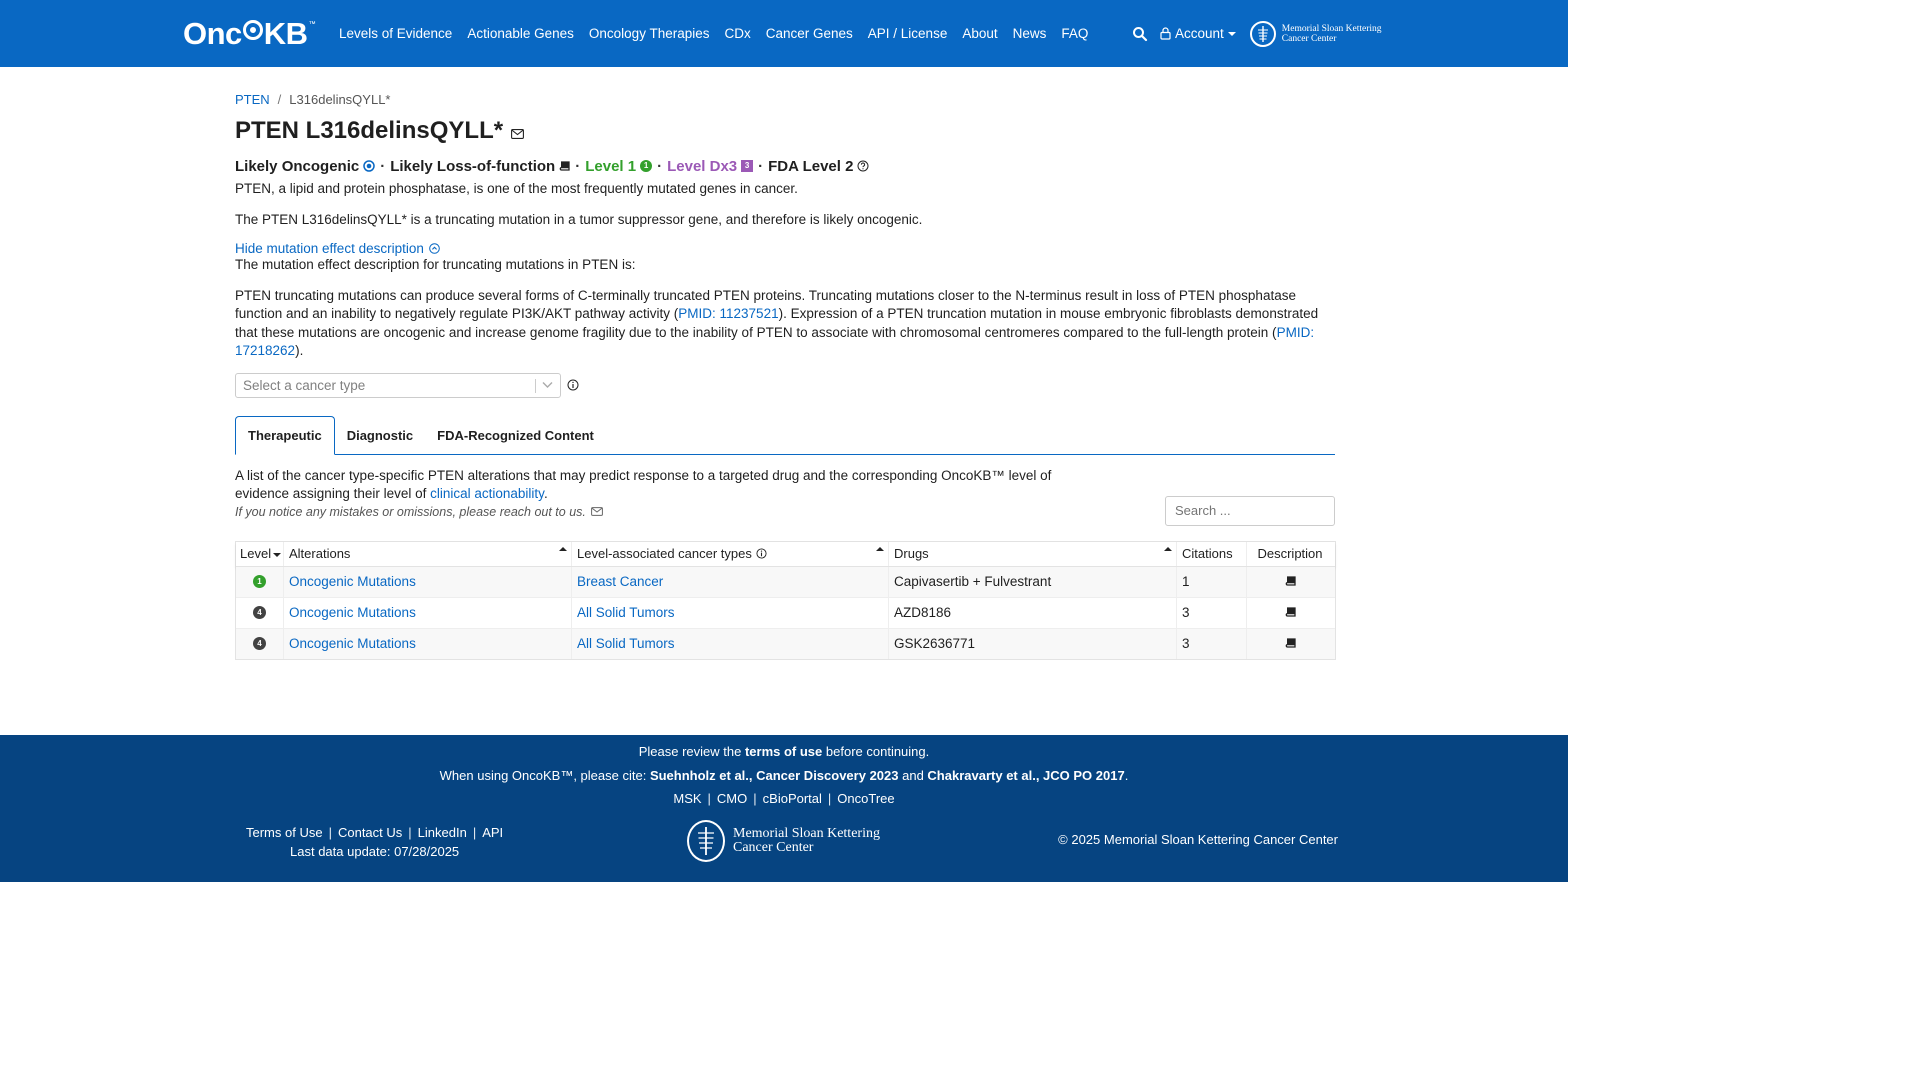  Describe the element at coordinates (687, 798) in the screenshot. I see `footer-link-msk: MSK` at that location.